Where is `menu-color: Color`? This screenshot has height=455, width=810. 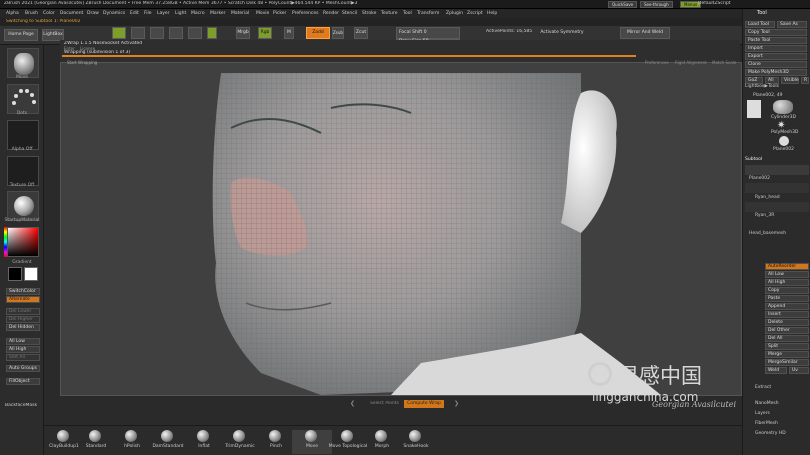 menu-color: Color is located at coordinates (49, 13).